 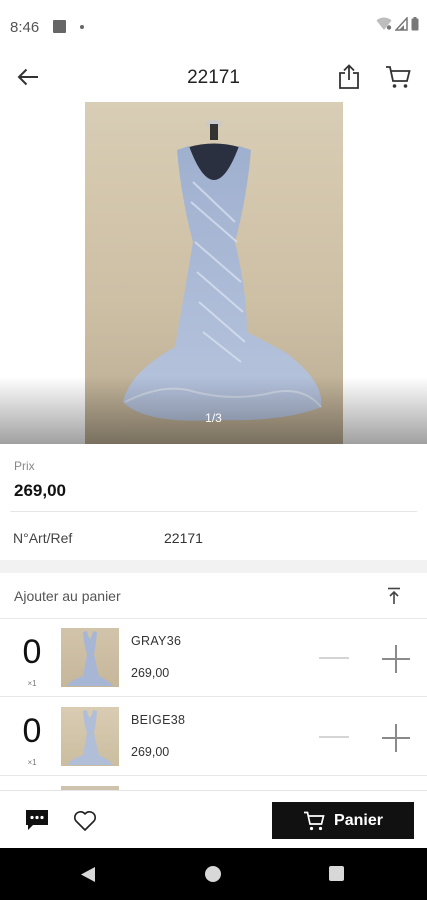 I want to click on variant-name: BEIGE38, so click(x=158, y=720).